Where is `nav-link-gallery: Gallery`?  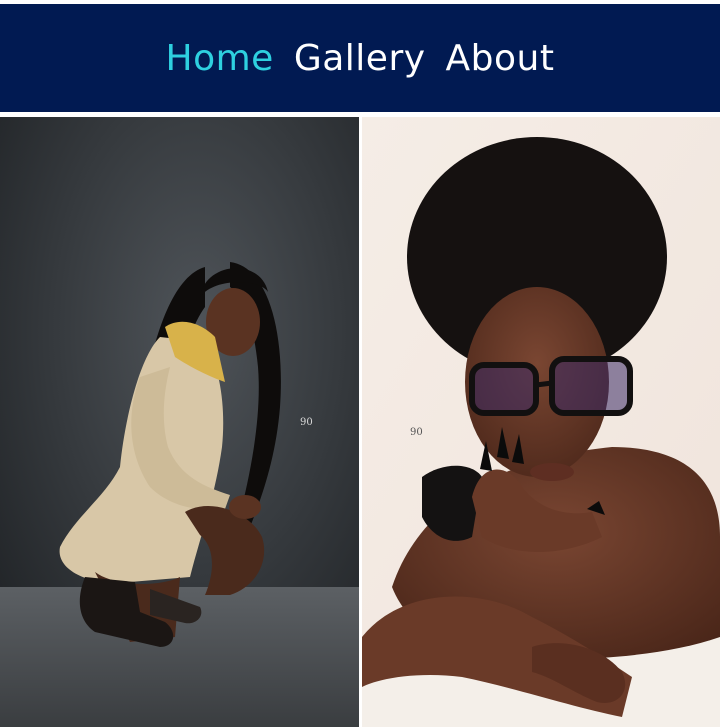 nav-link-gallery: Gallery is located at coordinates (360, 58).